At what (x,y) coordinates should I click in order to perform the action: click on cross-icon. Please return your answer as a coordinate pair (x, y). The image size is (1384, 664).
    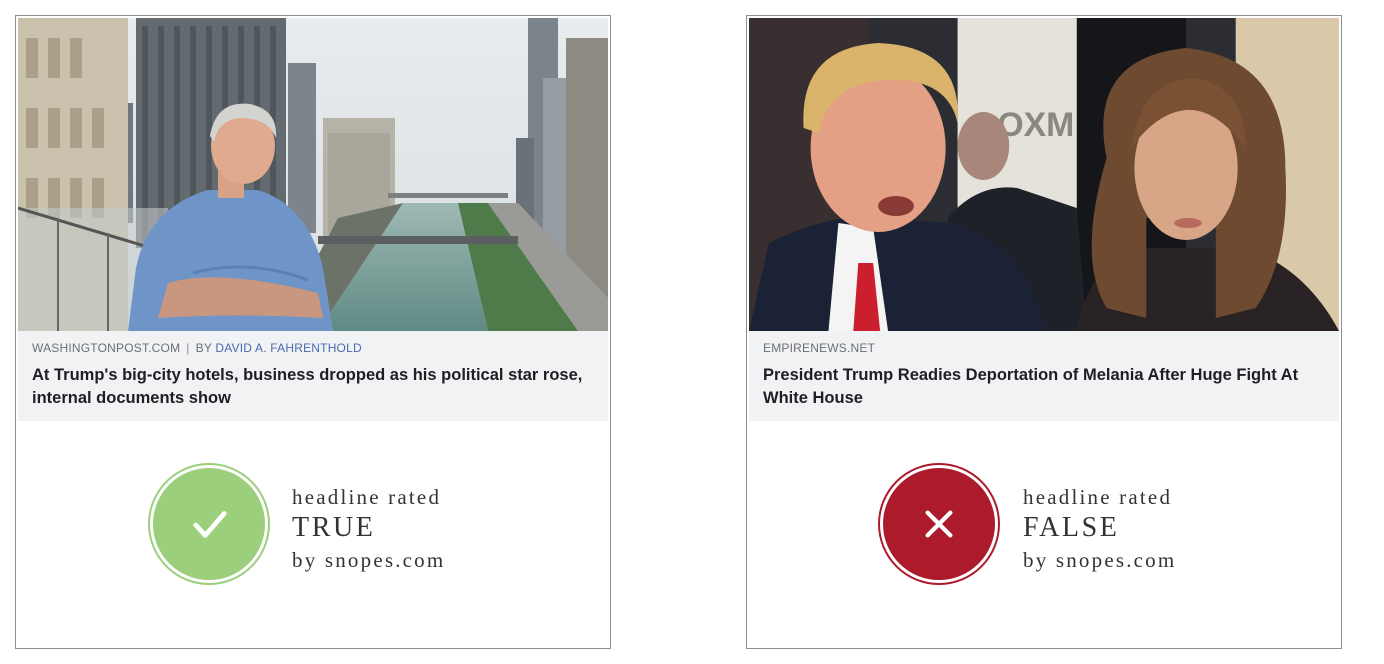
    Looking at the image, I should click on (939, 524).